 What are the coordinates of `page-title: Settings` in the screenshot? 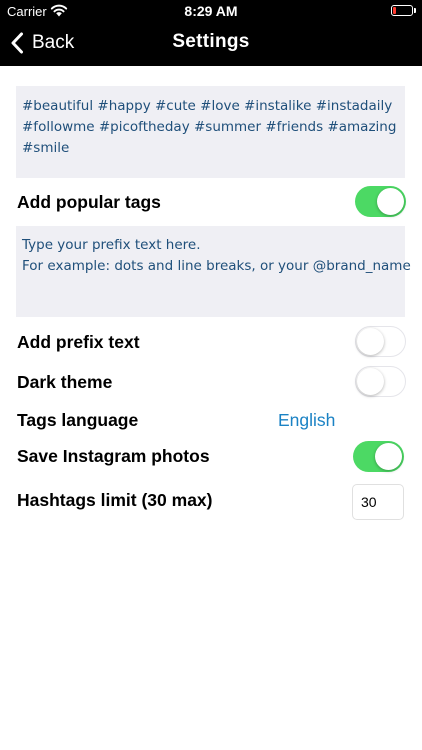 It's located at (211, 41).